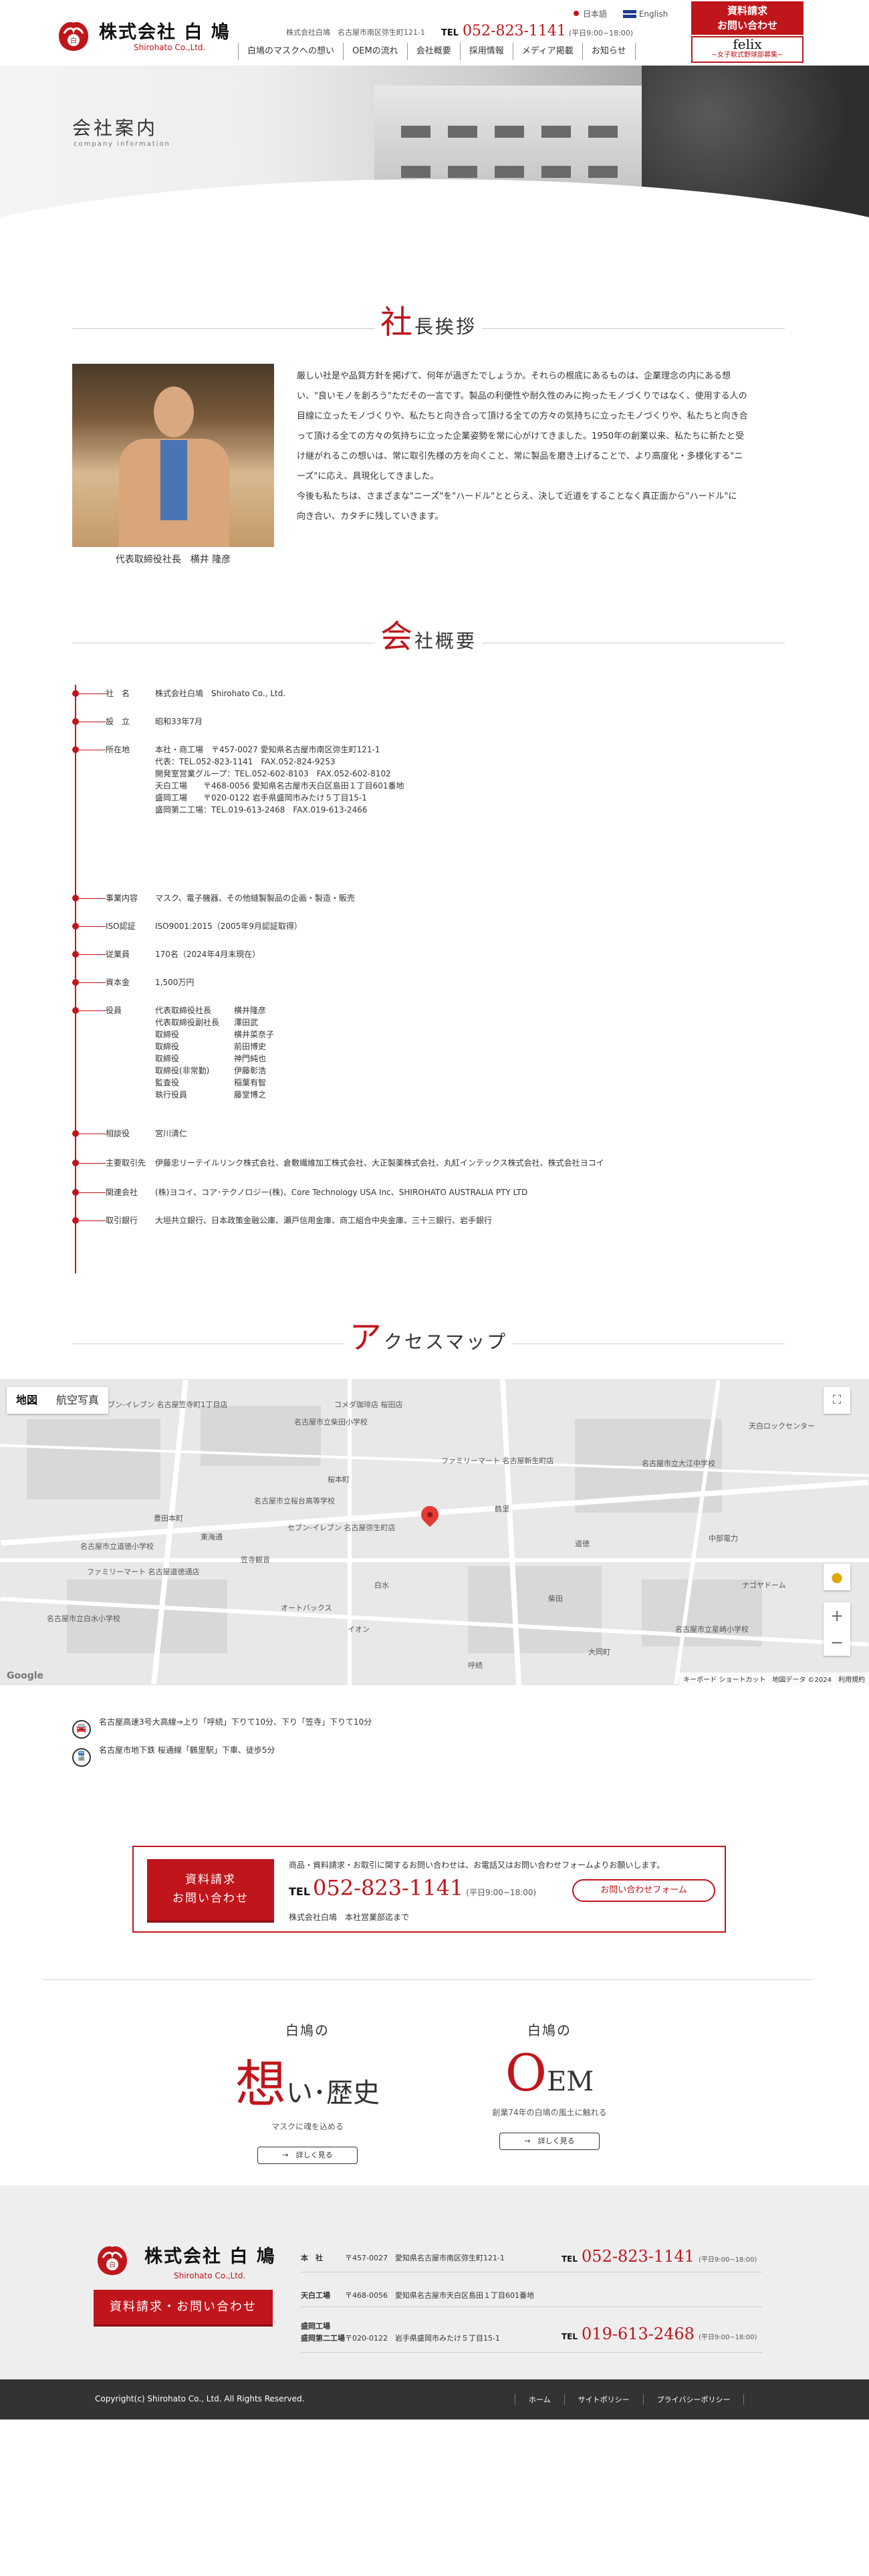  What do you see at coordinates (306, 1607) in the screenshot?
I see `map-place-label: オートバックス` at bounding box center [306, 1607].